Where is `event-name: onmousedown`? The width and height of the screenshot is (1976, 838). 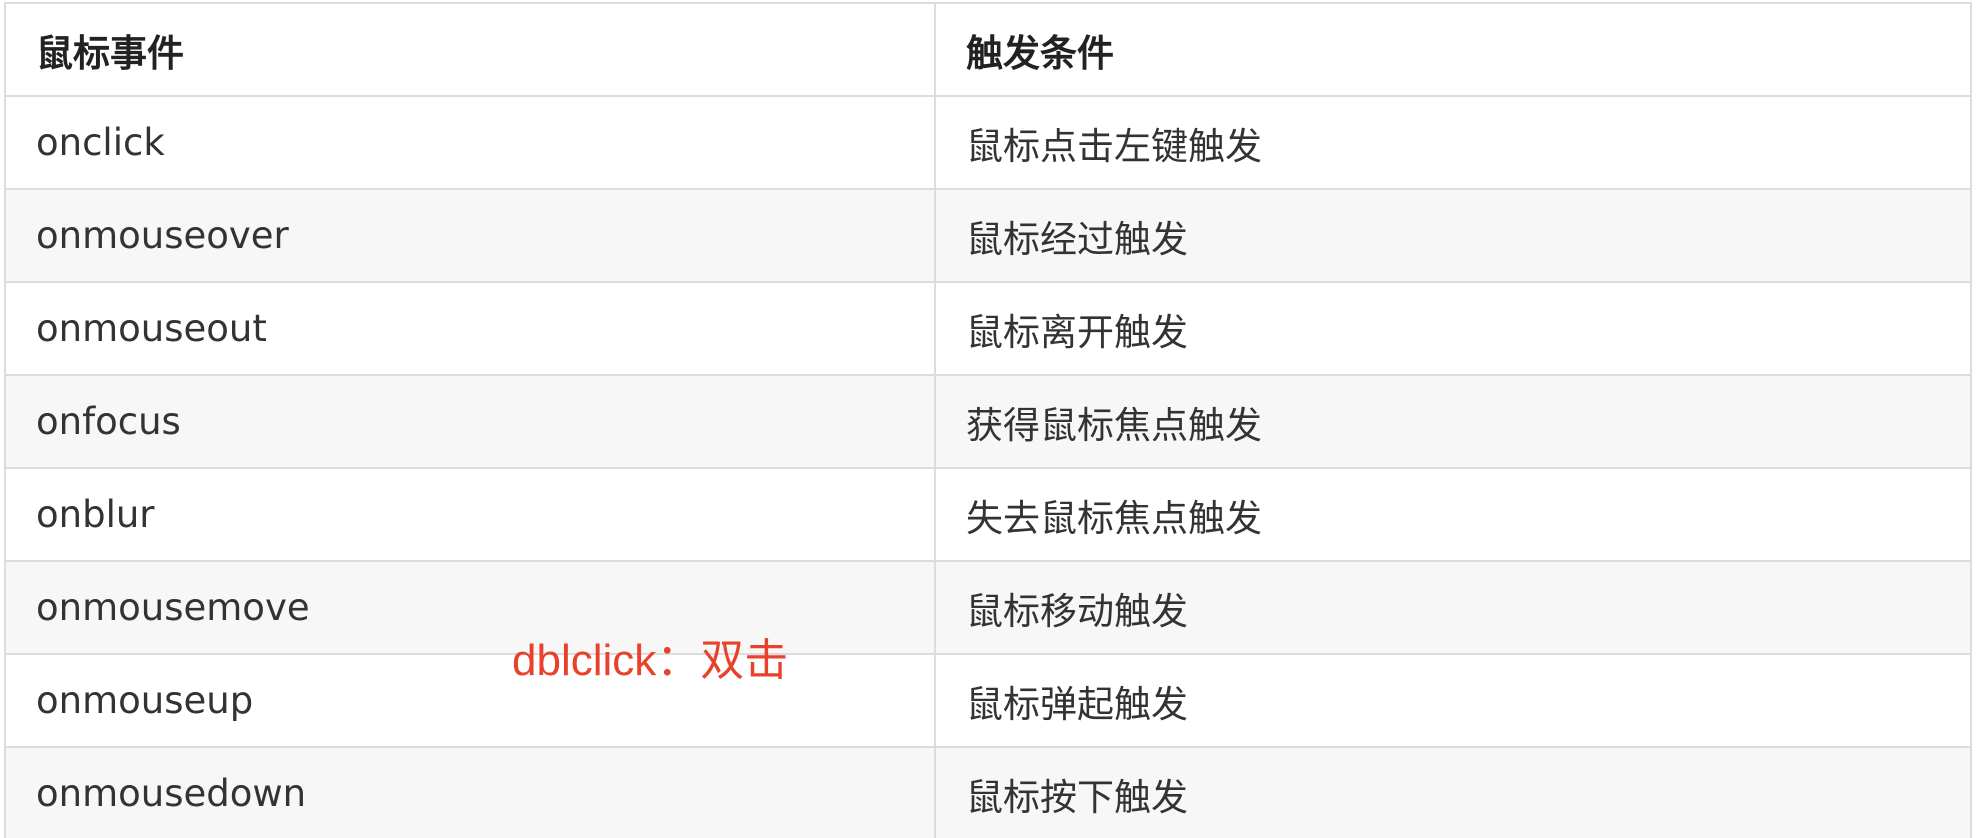
event-name: onmousedown is located at coordinates (470, 792).